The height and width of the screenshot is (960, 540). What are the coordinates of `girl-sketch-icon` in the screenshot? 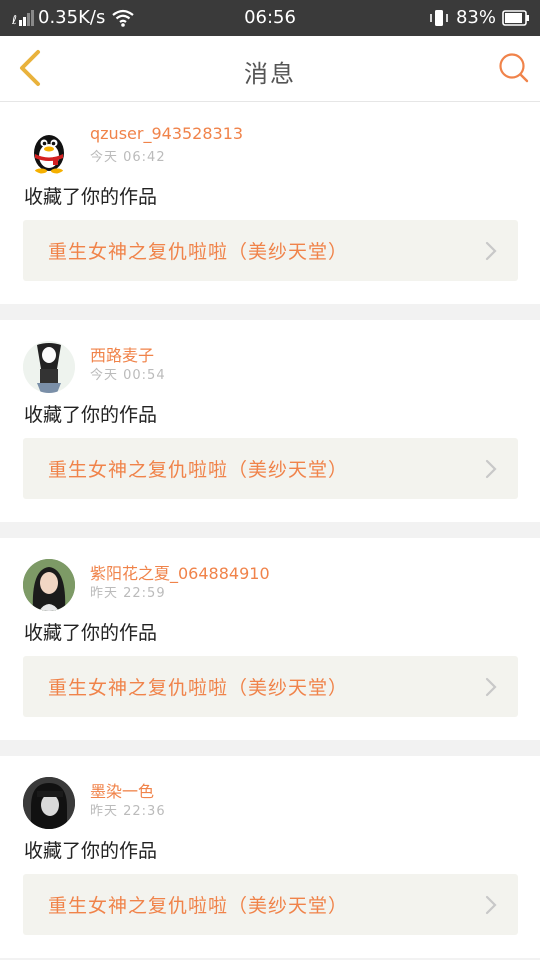 It's located at (49, 367).